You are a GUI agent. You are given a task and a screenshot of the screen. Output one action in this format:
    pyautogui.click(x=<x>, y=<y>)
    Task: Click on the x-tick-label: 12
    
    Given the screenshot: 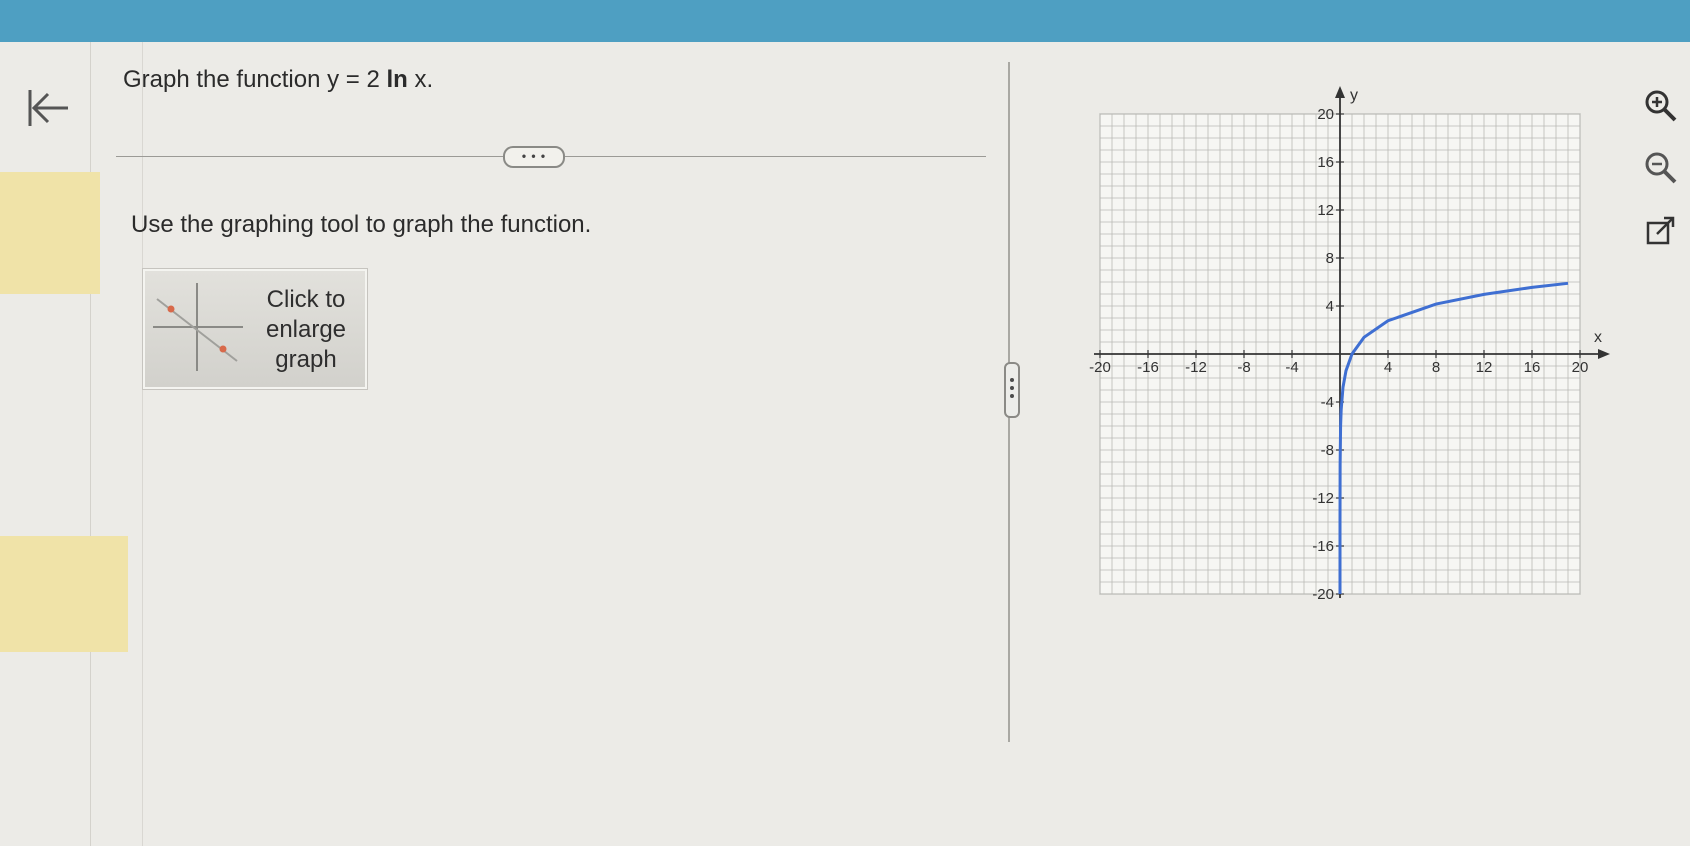 What is the action you would take?
    pyautogui.click(x=1484, y=367)
    